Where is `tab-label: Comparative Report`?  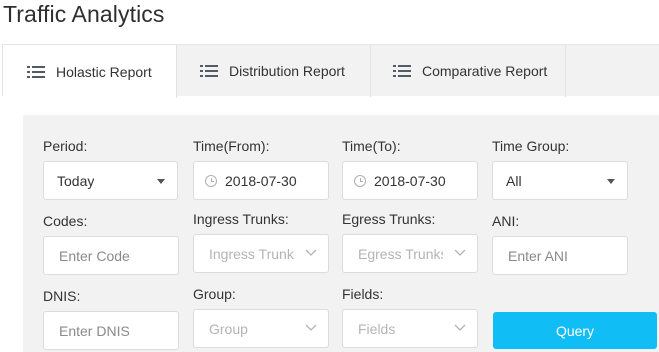 tab-label: Comparative Report is located at coordinates (485, 71).